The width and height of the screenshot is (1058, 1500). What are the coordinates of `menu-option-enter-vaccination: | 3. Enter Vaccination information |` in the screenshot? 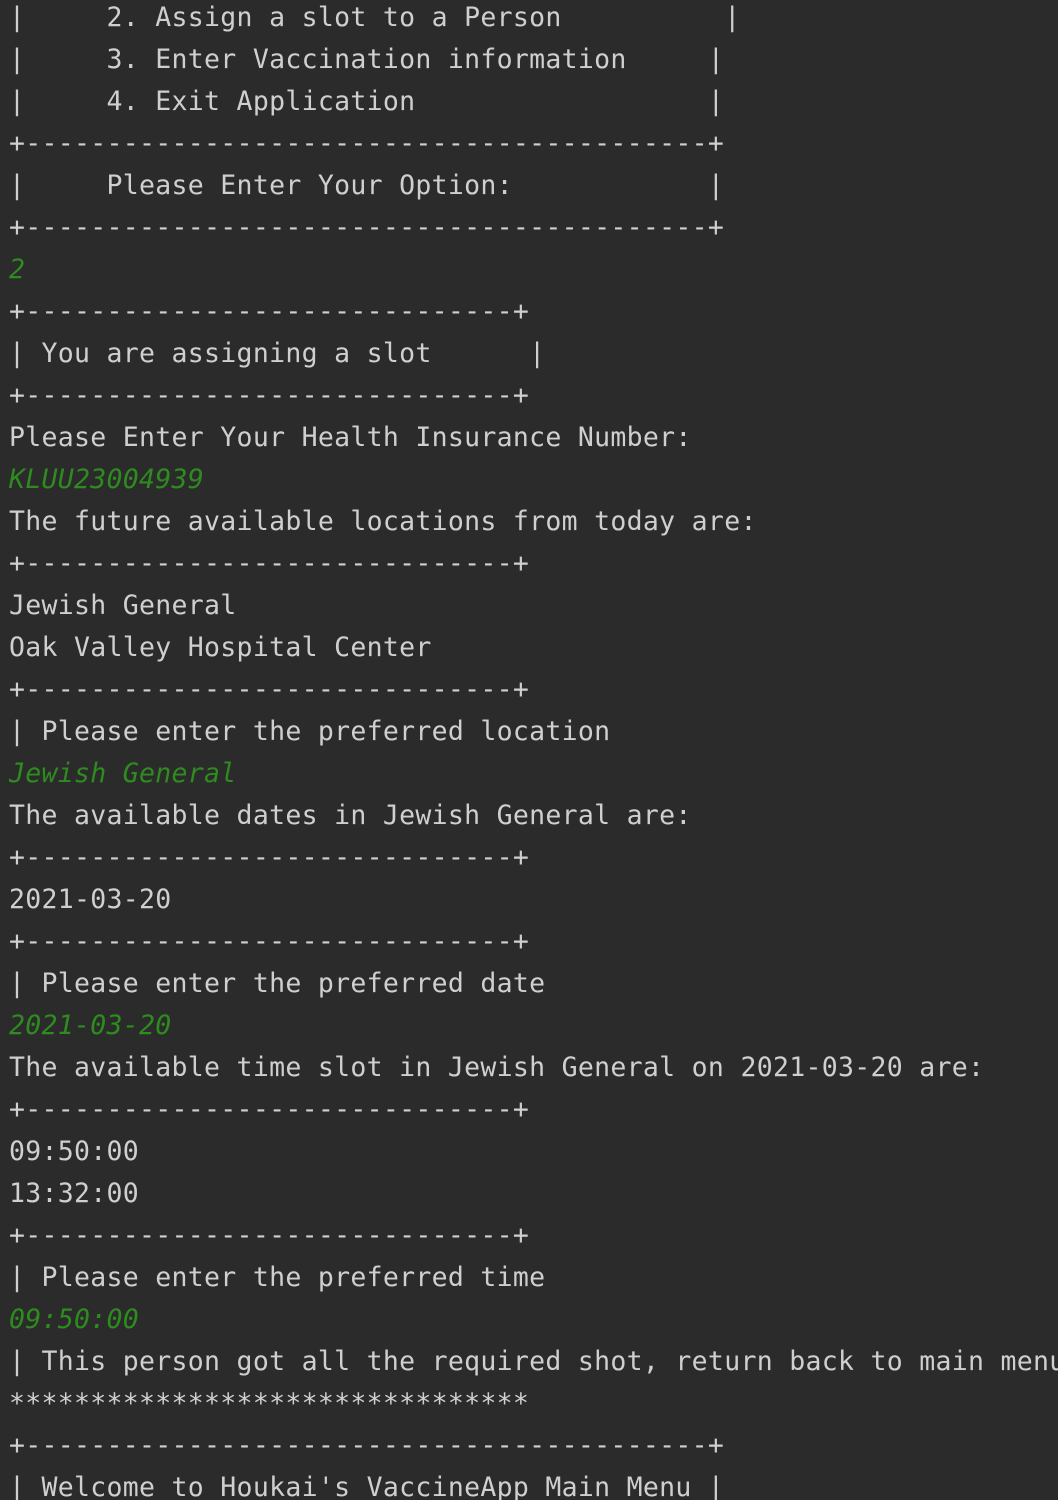 It's located at (367, 59).